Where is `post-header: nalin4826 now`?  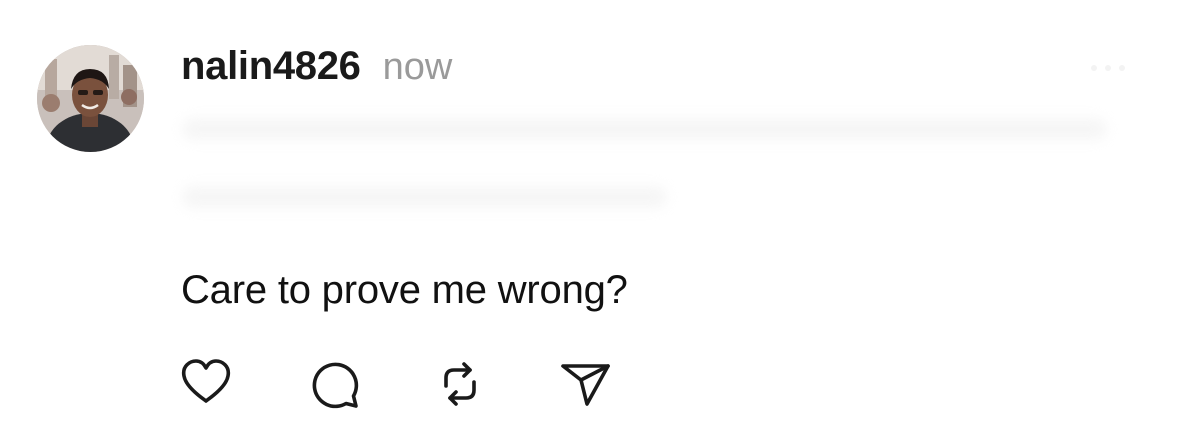 post-header: nalin4826 now is located at coordinates (316, 69).